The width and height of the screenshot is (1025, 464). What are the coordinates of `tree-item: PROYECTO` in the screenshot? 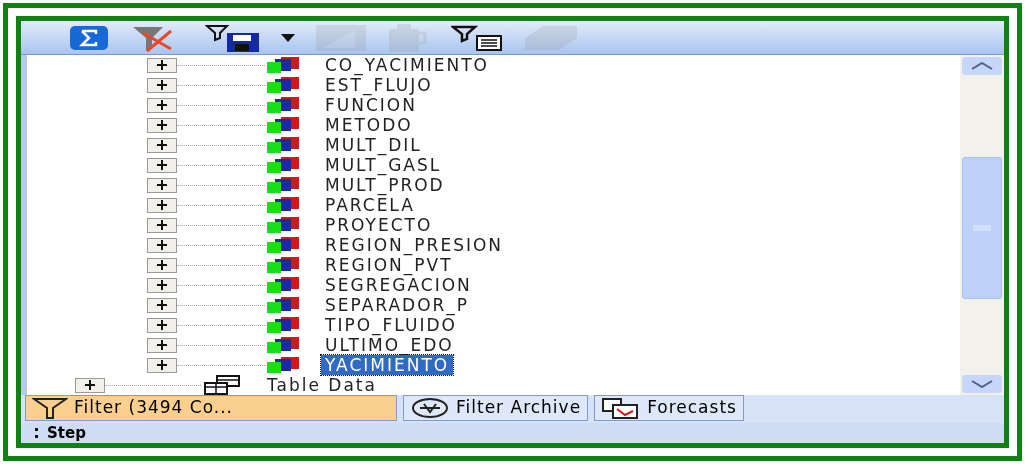 It's located at (379, 225).